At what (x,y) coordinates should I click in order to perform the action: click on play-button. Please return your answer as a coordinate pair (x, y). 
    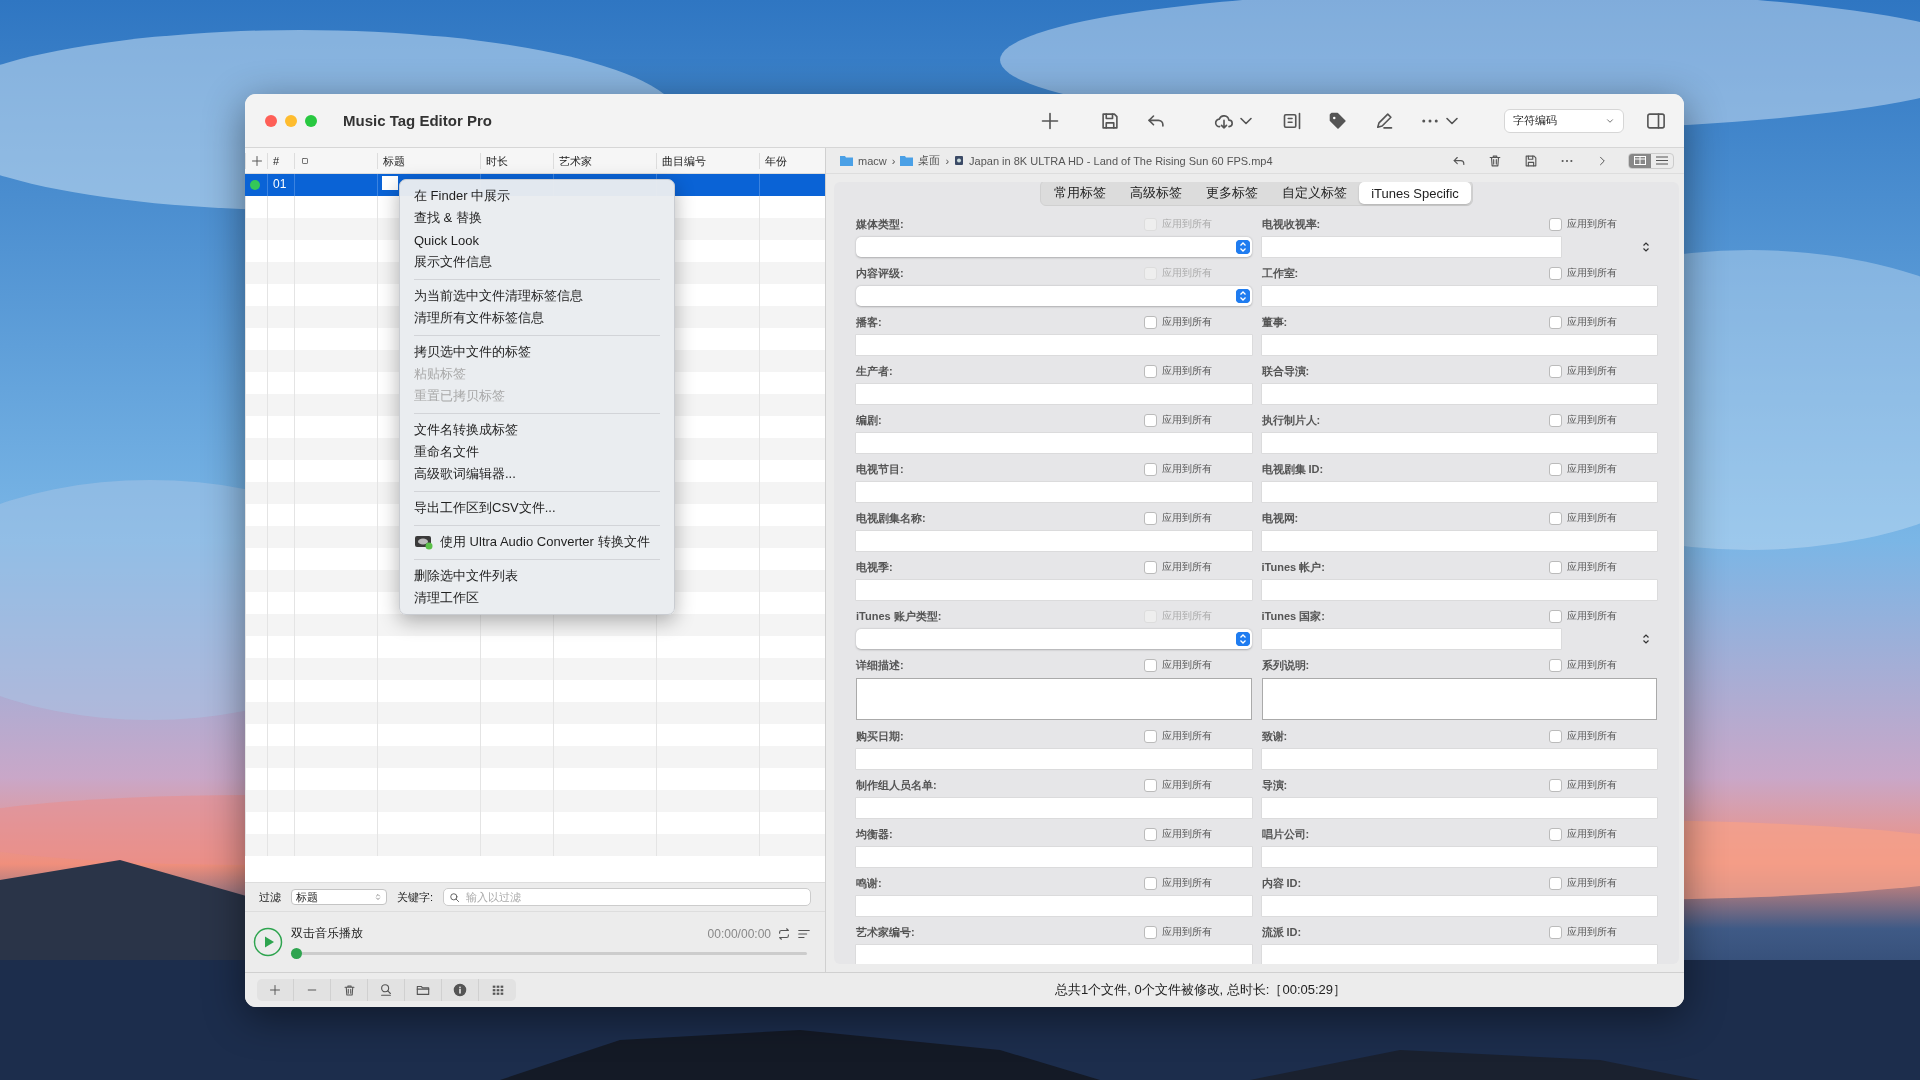
    Looking at the image, I should click on (268, 942).